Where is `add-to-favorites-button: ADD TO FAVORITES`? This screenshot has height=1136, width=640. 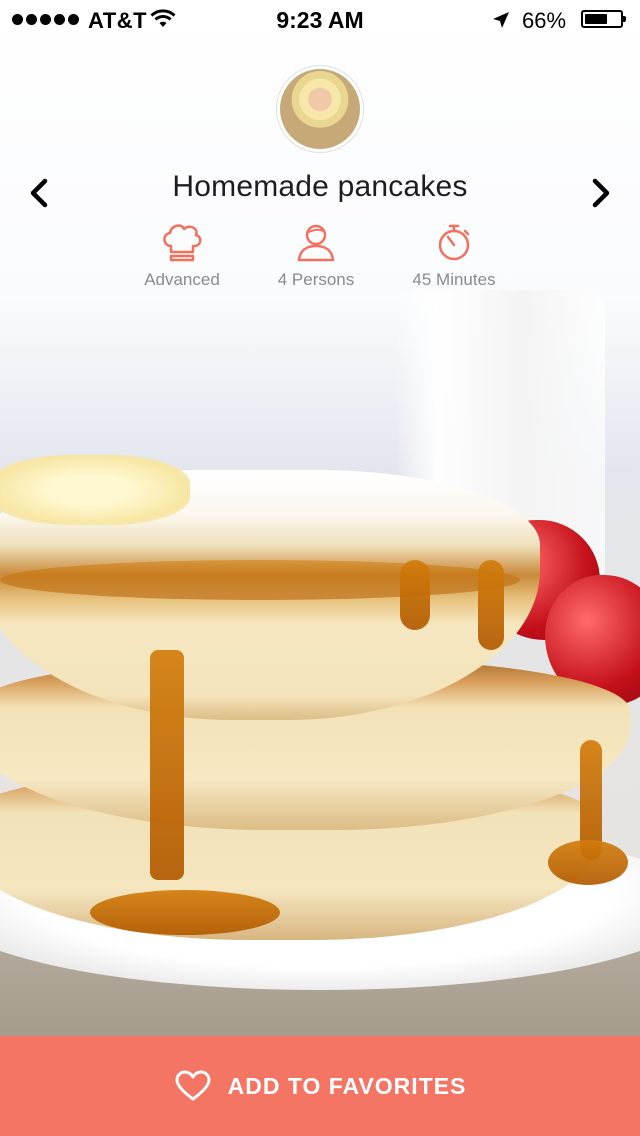 add-to-favorites-button: ADD TO FAVORITES is located at coordinates (320, 1086).